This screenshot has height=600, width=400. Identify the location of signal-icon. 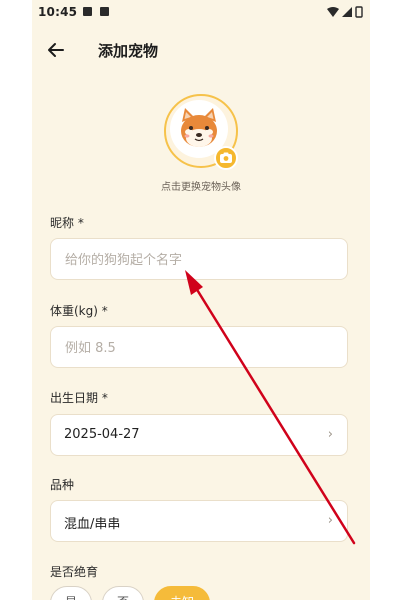
(347, 12).